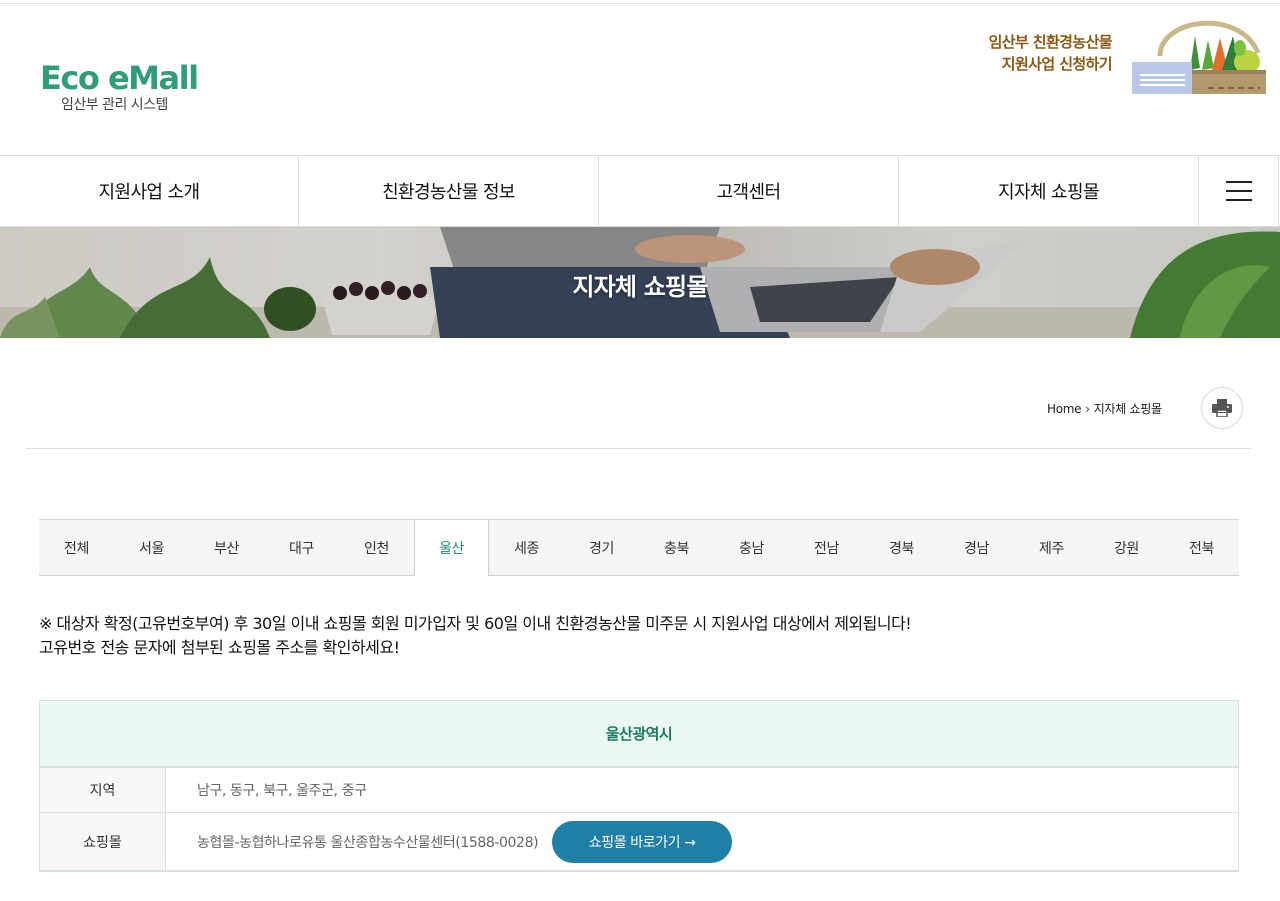  I want to click on tab-seoul: 서울, so click(151, 548).